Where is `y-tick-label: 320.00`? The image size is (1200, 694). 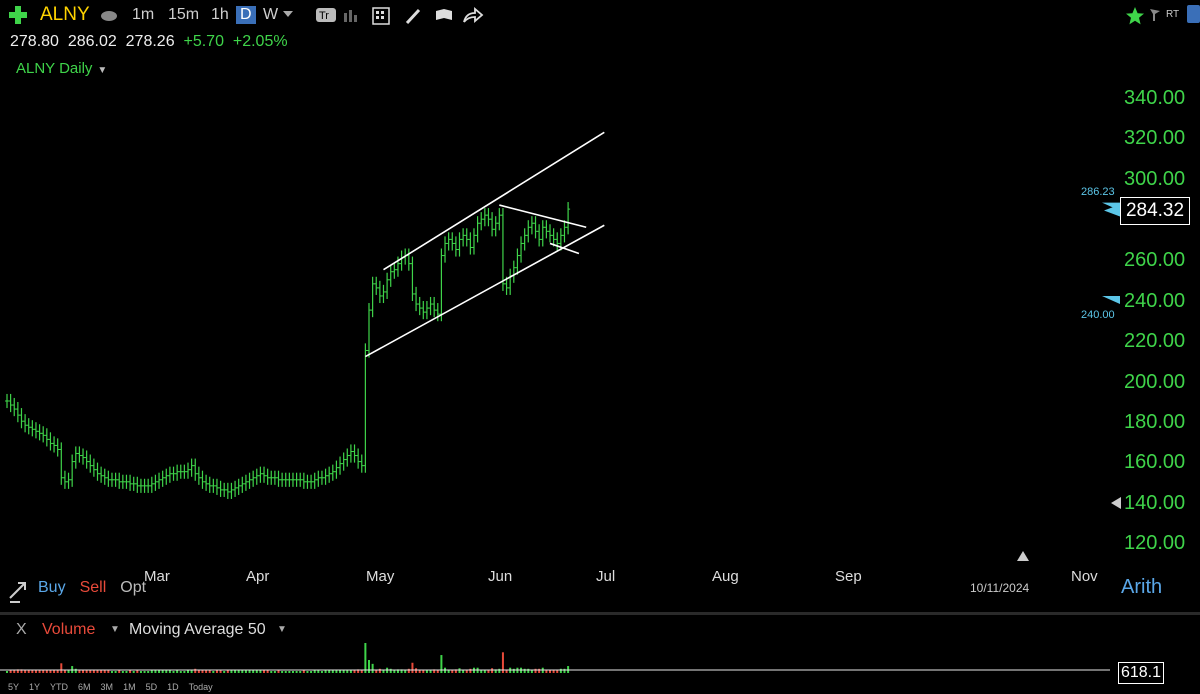
y-tick-label: 320.00 is located at coordinates (1155, 138).